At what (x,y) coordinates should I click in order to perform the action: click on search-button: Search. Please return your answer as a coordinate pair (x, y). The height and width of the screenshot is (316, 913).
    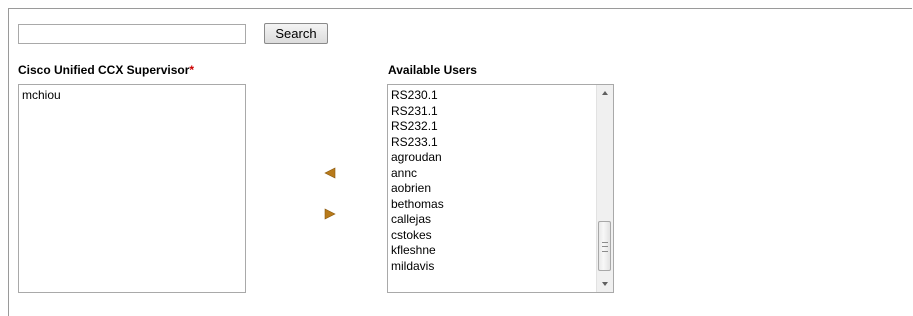
    Looking at the image, I should click on (296, 33).